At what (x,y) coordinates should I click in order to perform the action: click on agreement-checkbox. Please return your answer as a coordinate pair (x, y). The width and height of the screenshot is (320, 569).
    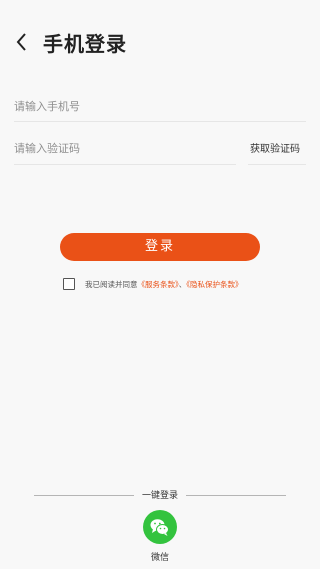
    Looking at the image, I should click on (69, 284).